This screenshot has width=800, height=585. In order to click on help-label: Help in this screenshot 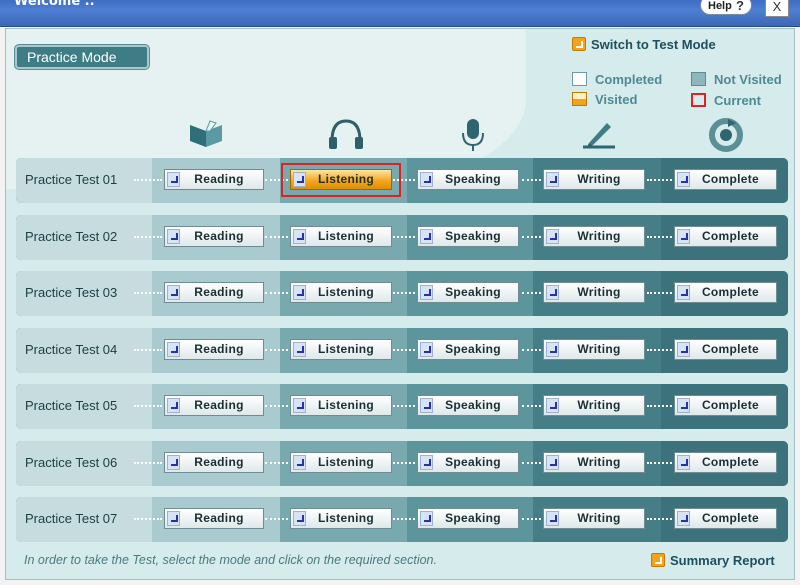, I will do `click(720, 6)`.